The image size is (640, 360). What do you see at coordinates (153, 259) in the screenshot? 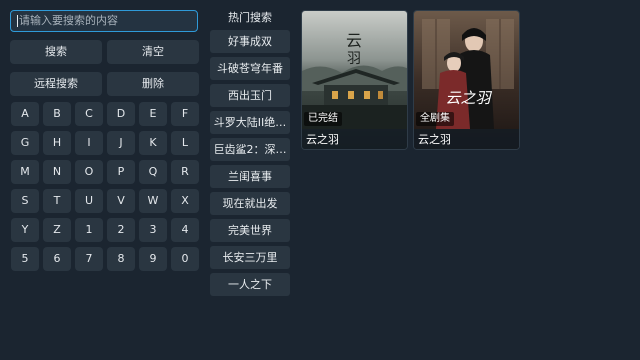
I see `key-9: 9` at bounding box center [153, 259].